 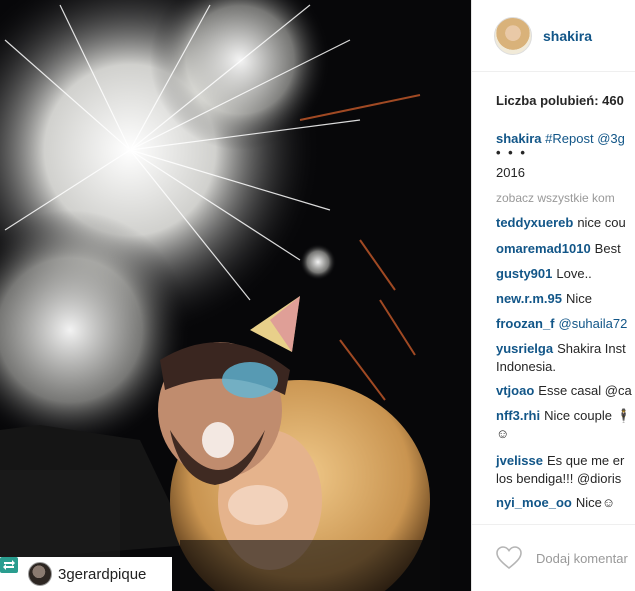 What do you see at coordinates (102, 574) in the screenshot?
I see `repost-username: 3gerardpique` at bounding box center [102, 574].